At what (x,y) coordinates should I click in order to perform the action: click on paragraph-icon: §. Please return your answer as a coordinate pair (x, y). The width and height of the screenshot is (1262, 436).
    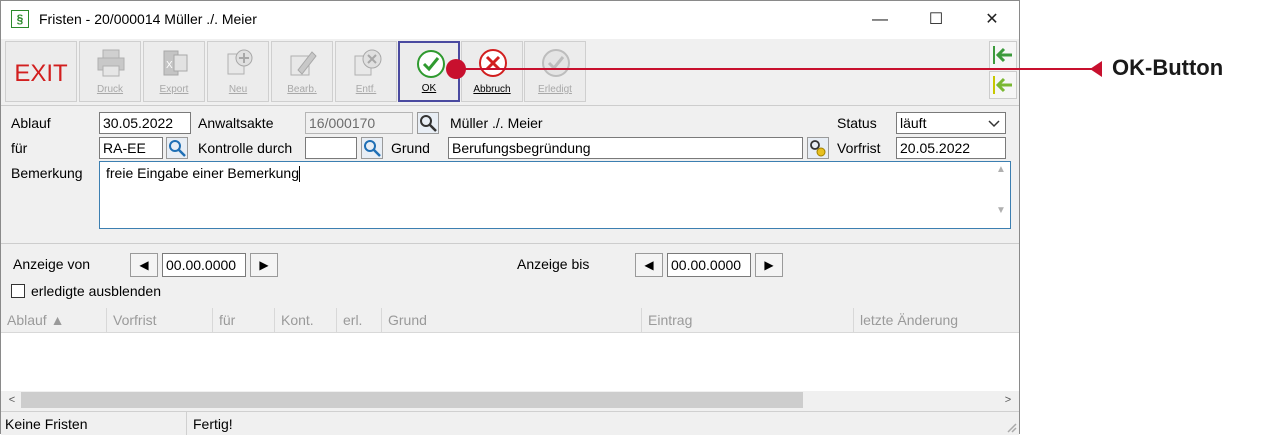
    Looking at the image, I should click on (20, 19).